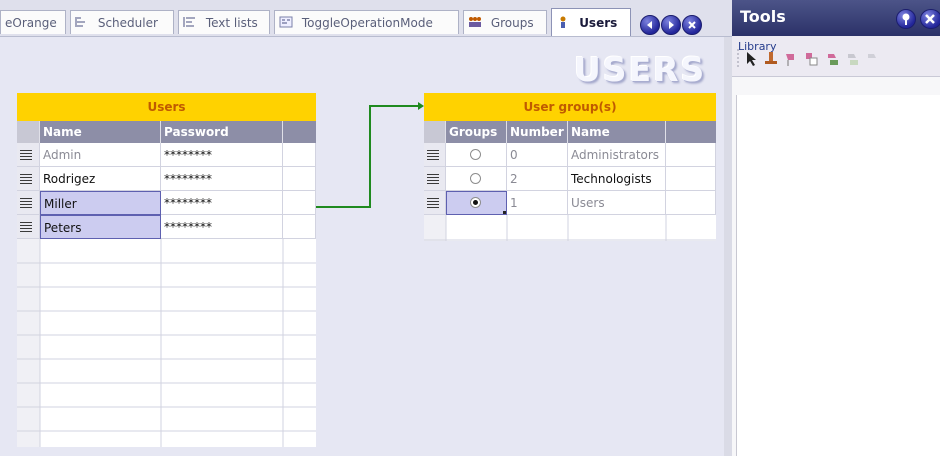 Image resolution: width=940 pixels, height=456 pixels. I want to click on close-pane-button, so click(930, 19).